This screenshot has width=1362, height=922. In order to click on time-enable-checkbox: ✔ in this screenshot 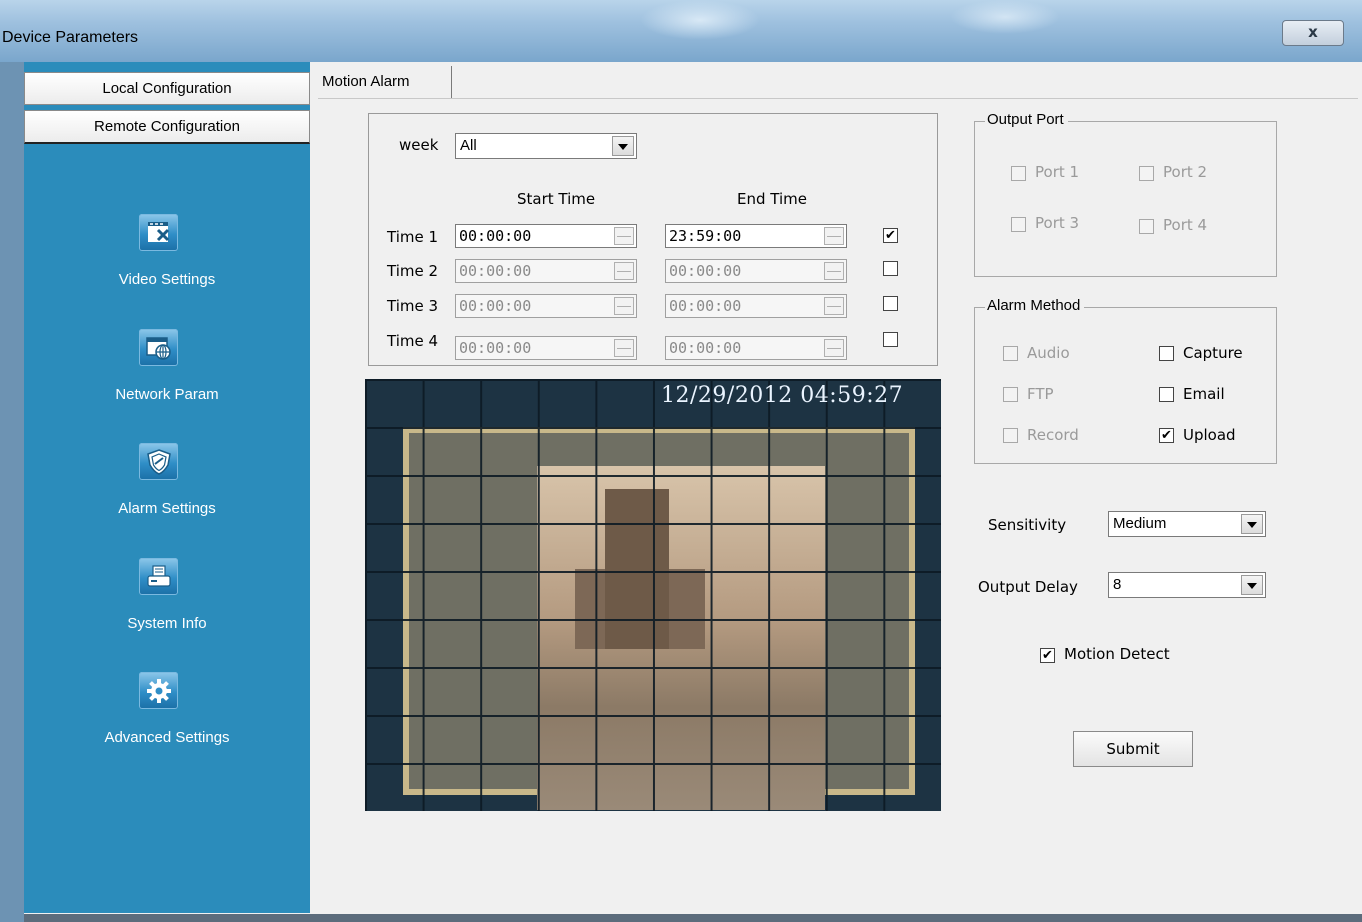, I will do `click(890, 235)`.